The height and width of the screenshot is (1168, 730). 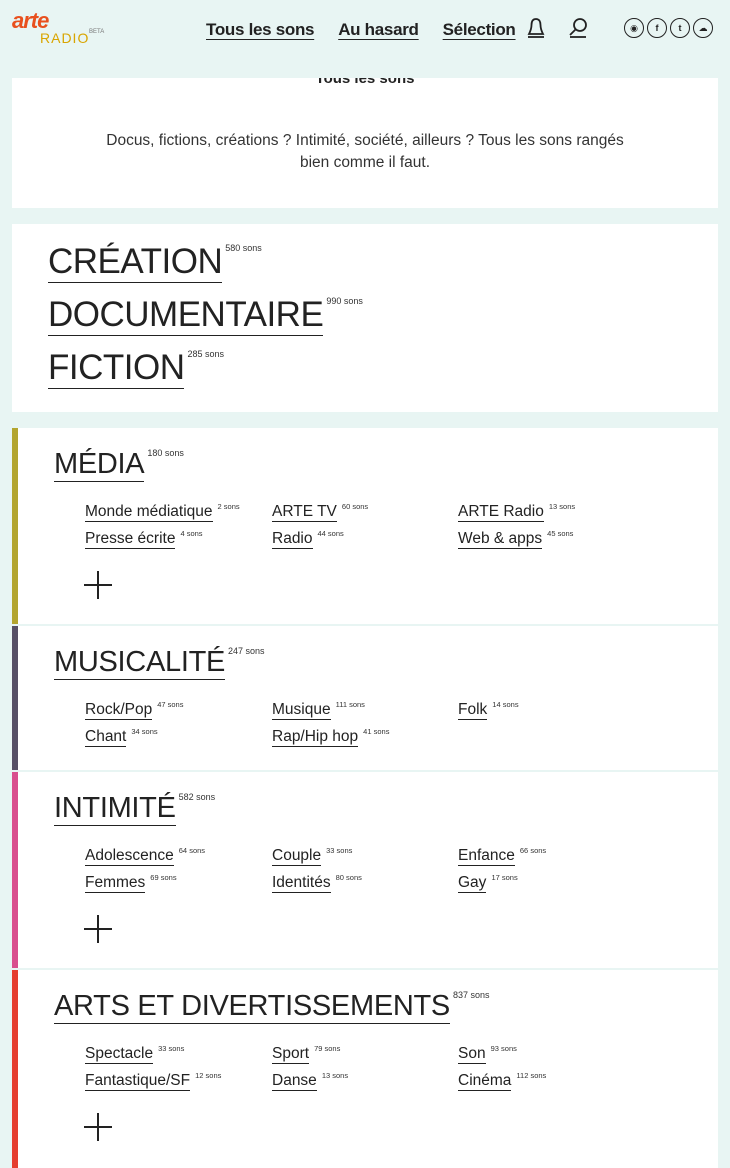 What do you see at coordinates (376, 731) in the screenshot?
I see `subtheme-count: 41 sons` at bounding box center [376, 731].